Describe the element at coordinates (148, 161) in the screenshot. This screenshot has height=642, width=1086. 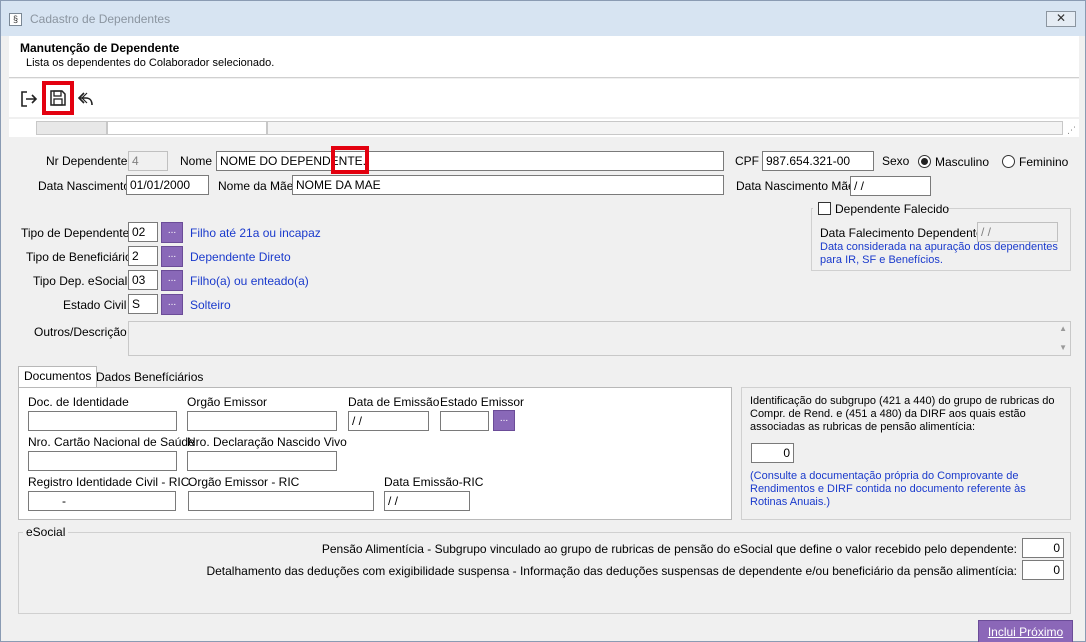
I see `nr-dependente-field: 4` at that location.